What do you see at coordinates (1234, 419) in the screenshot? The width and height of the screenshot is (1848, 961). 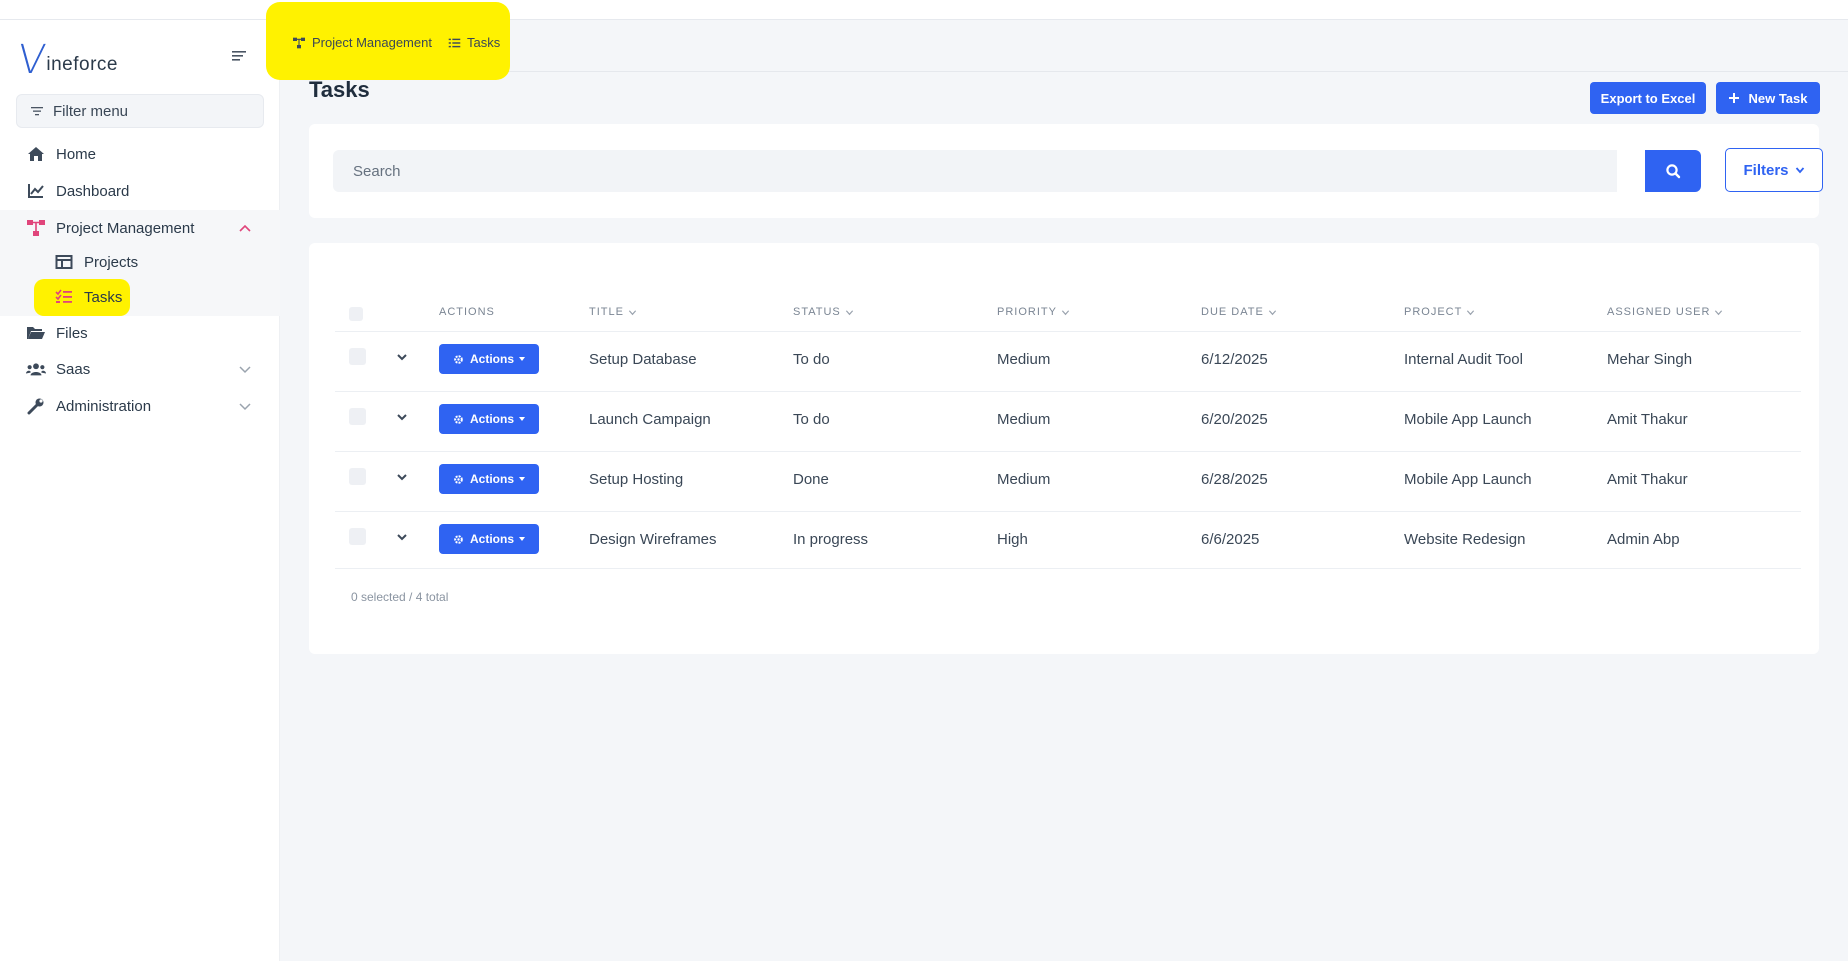 I see `task-due-date: 6/20/2025` at bounding box center [1234, 419].